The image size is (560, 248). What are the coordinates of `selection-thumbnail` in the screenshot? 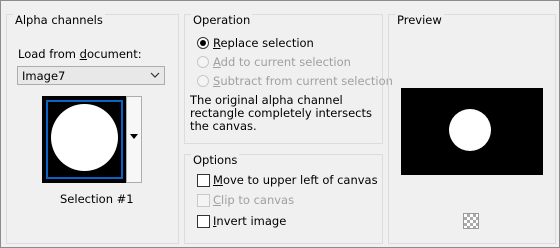 It's located at (92, 139).